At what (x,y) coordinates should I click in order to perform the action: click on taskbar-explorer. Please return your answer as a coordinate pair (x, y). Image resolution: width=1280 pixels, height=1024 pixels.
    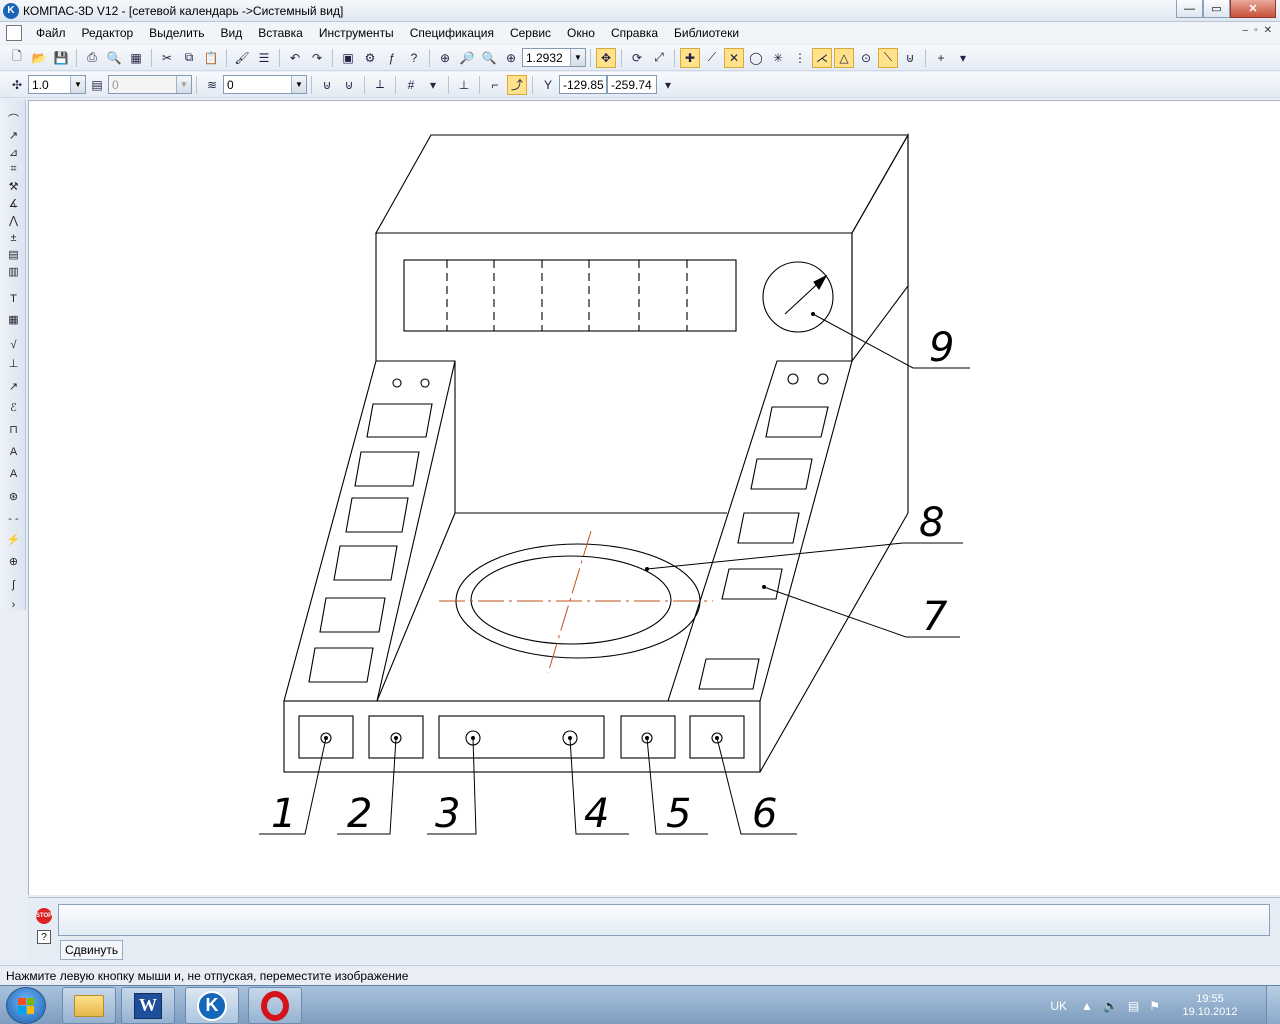
    Looking at the image, I should click on (89, 1005).